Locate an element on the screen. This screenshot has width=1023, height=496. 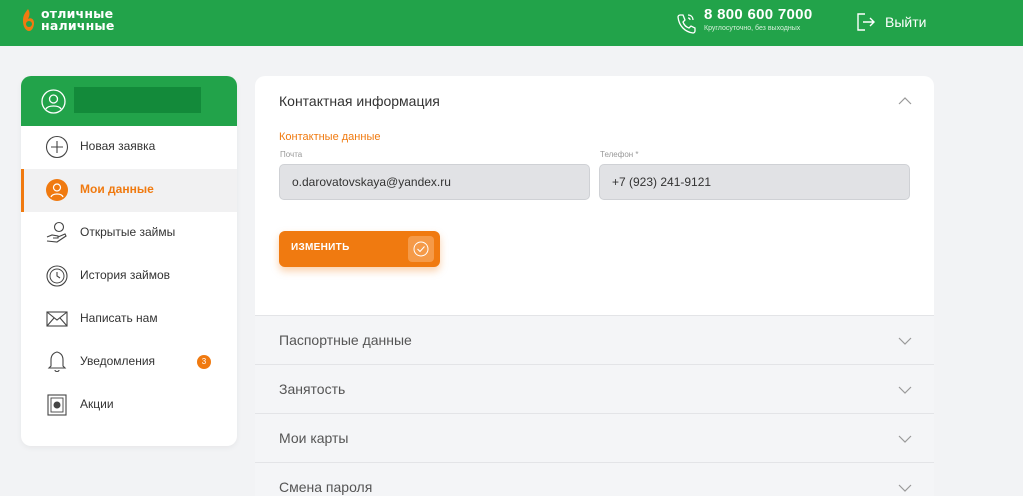
user-icon is located at coordinates (57, 190).